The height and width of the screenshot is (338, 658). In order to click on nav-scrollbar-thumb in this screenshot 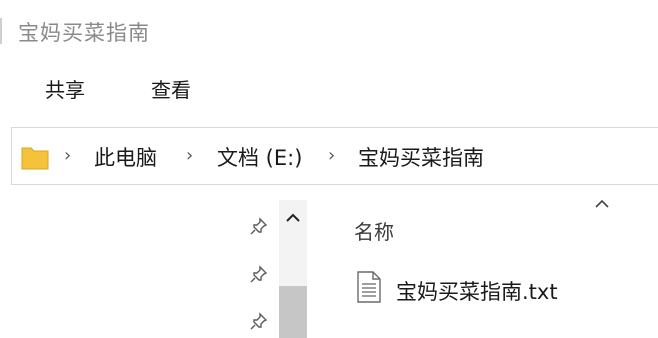, I will do `click(293, 312)`.